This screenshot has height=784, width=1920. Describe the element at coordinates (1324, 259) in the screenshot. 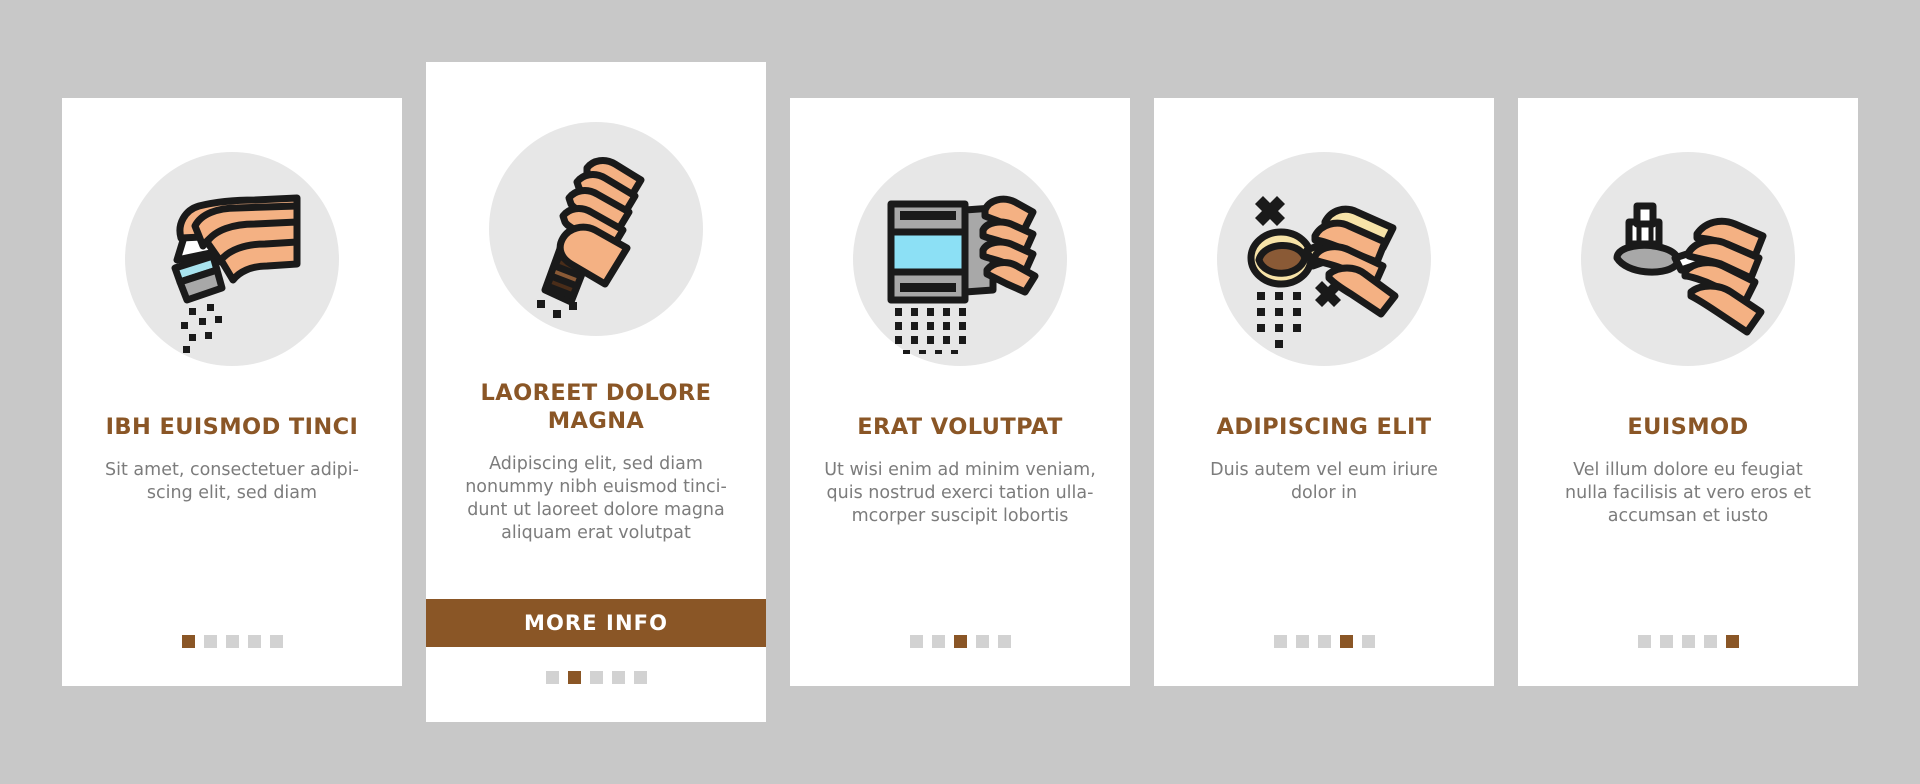

I see `hand-spoon-spice-sprinkle-icon` at that location.